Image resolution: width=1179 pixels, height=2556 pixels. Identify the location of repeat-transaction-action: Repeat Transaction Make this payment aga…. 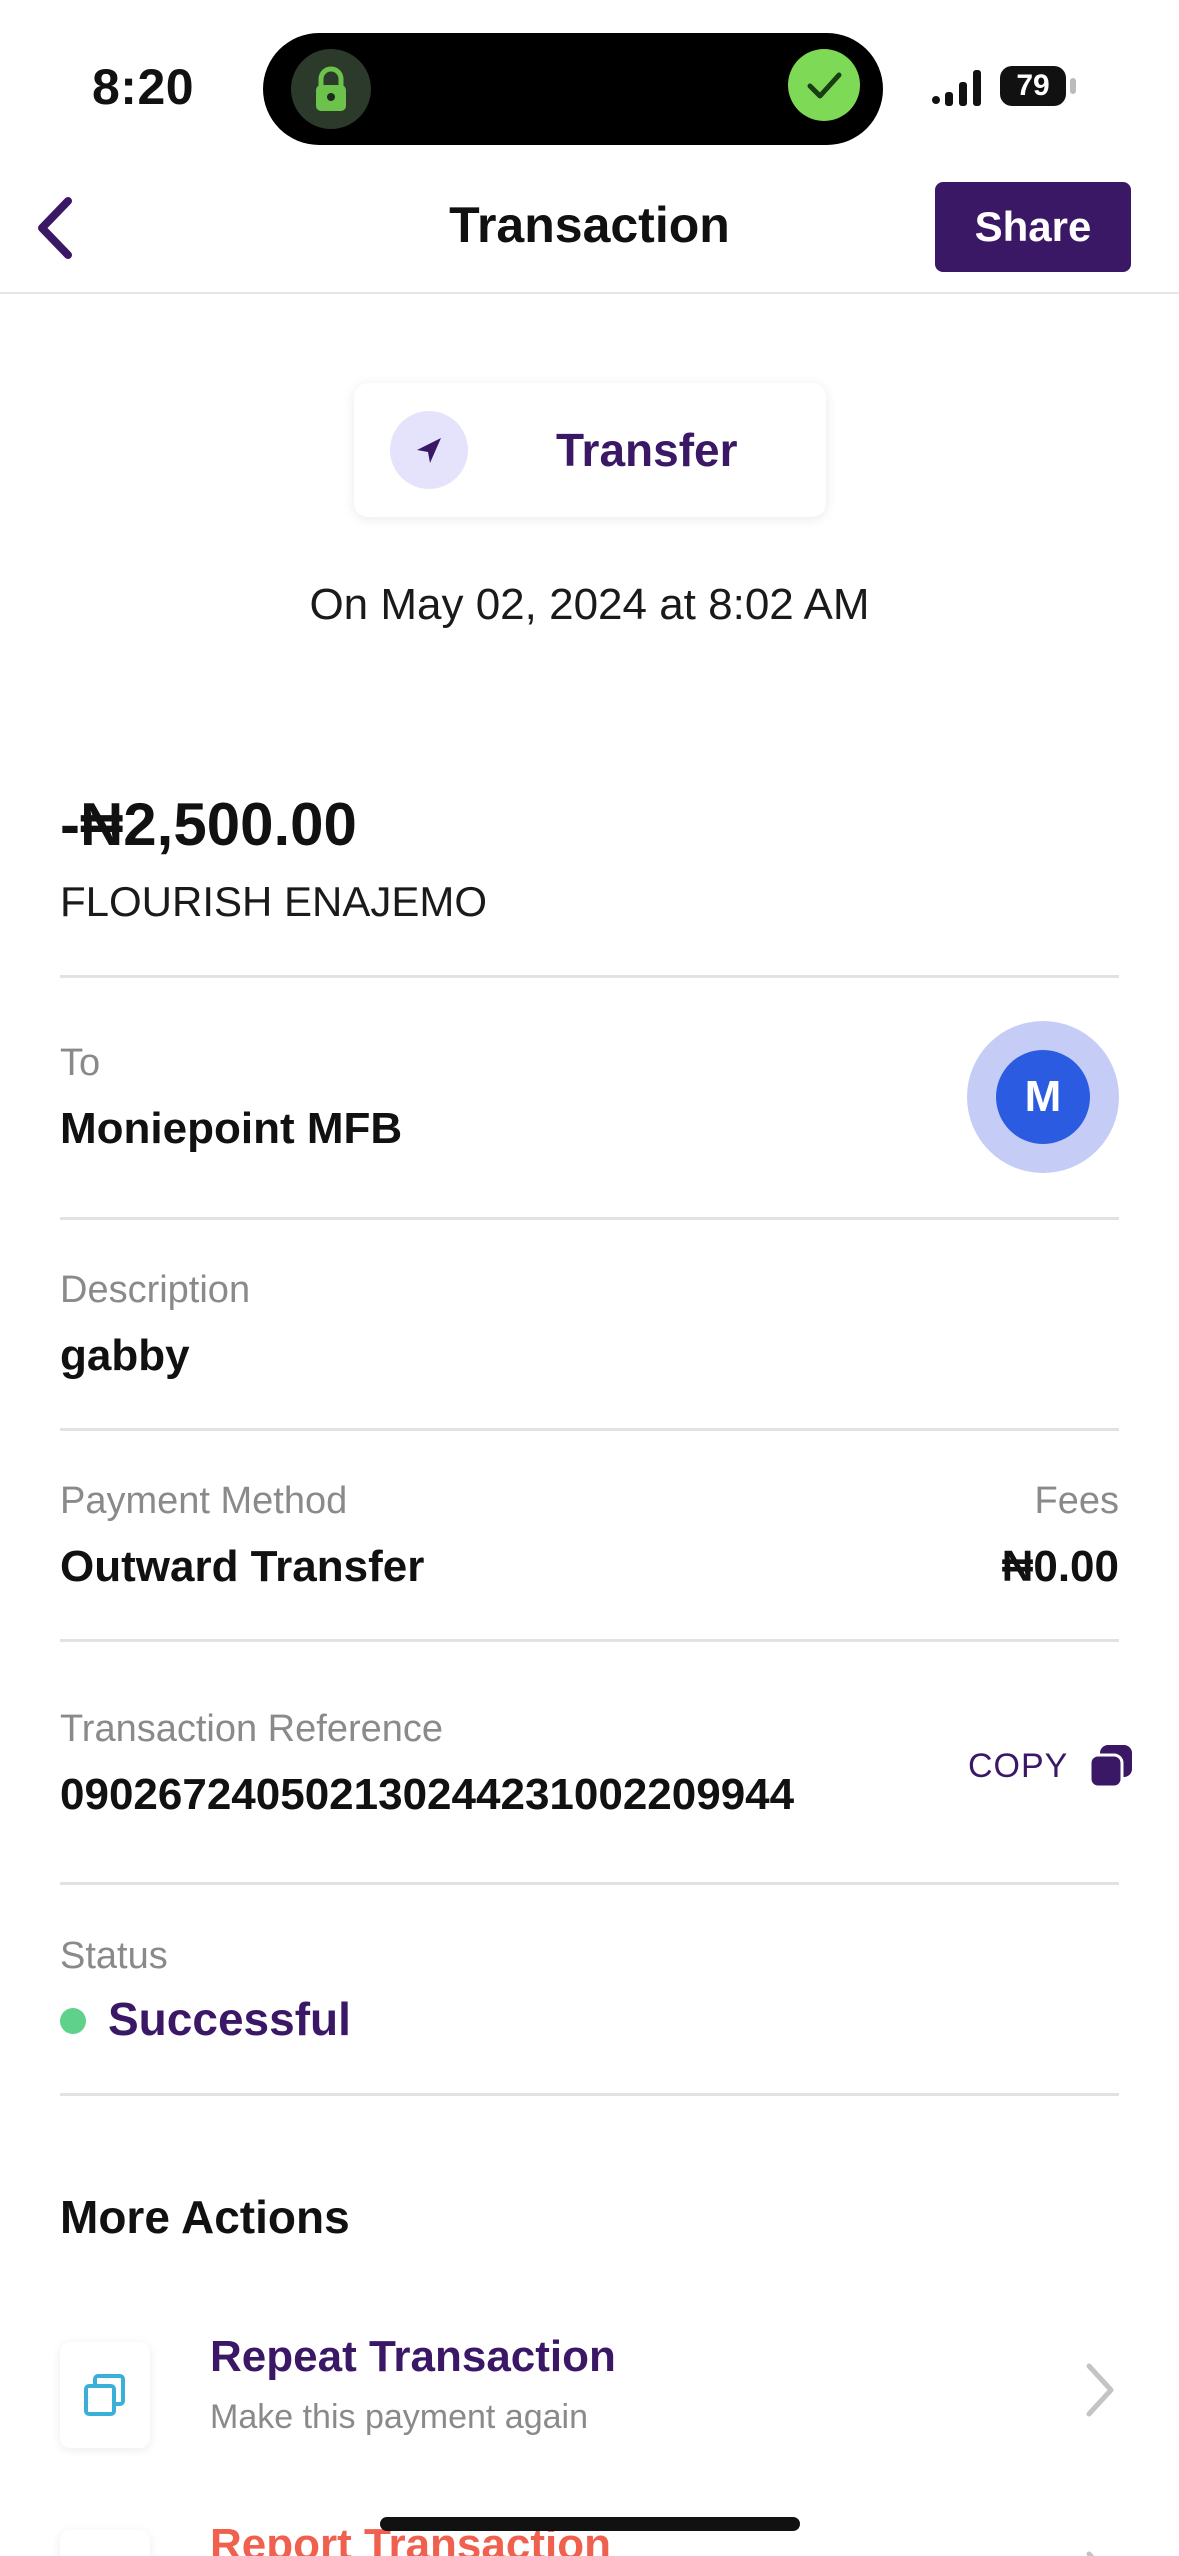
(589, 2397).